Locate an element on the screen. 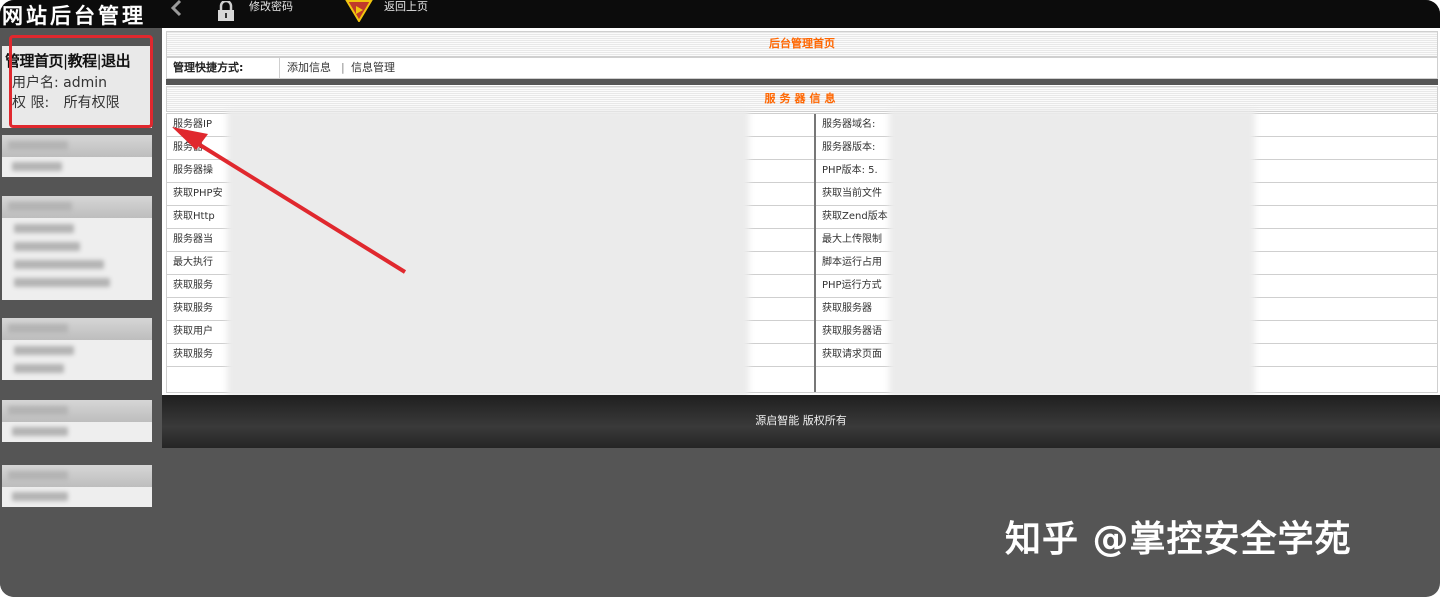  annotation-arrow-icon is located at coordinates (289, 200).